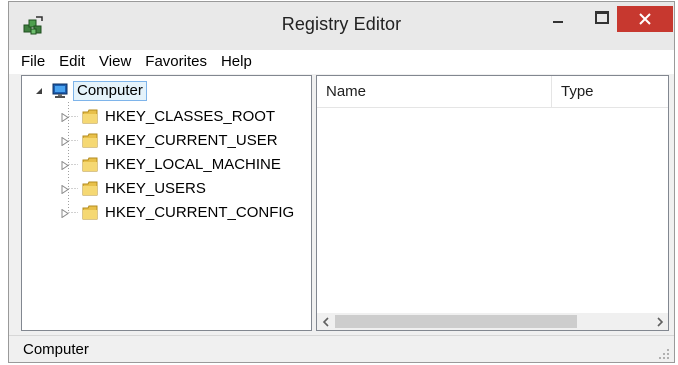  What do you see at coordinates (190, 116) in the screenshot?
I see `tree-node-label: HKEY_CLASSES_ROOT` at bounding box center [190, 116].